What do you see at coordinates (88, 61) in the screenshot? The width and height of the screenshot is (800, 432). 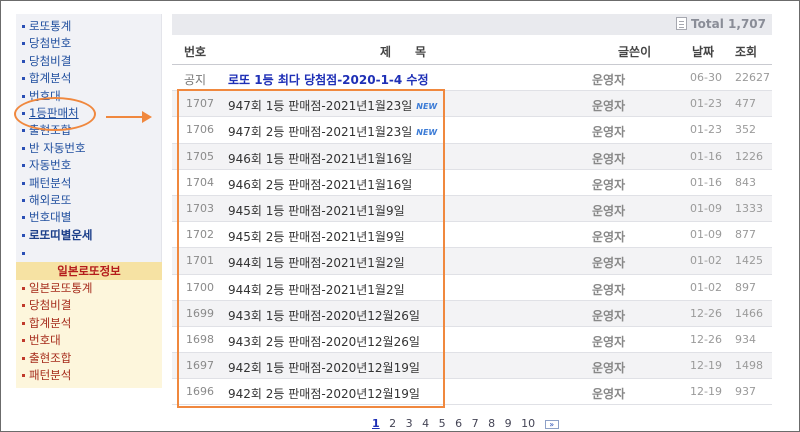 I see `sidebar-item-winning-secrets: 당첨비결` at bounding box center [88, 61].